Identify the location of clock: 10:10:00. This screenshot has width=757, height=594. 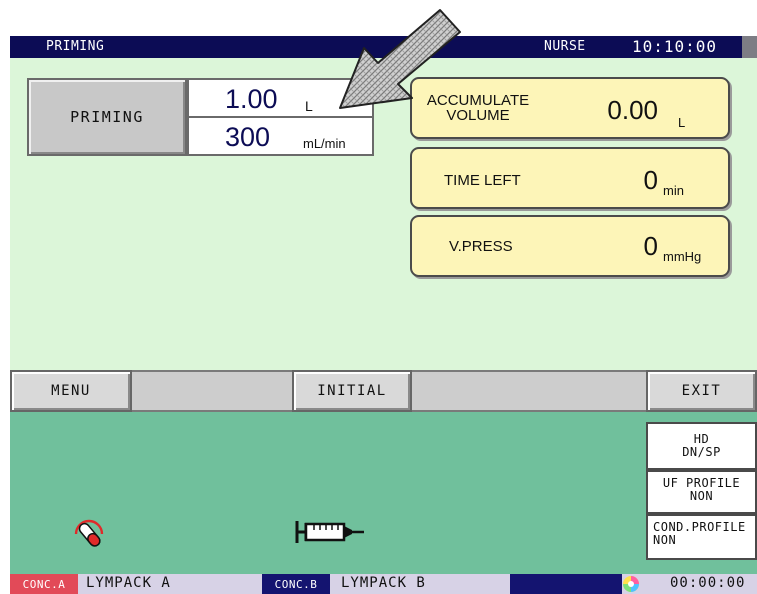
(675, 46).